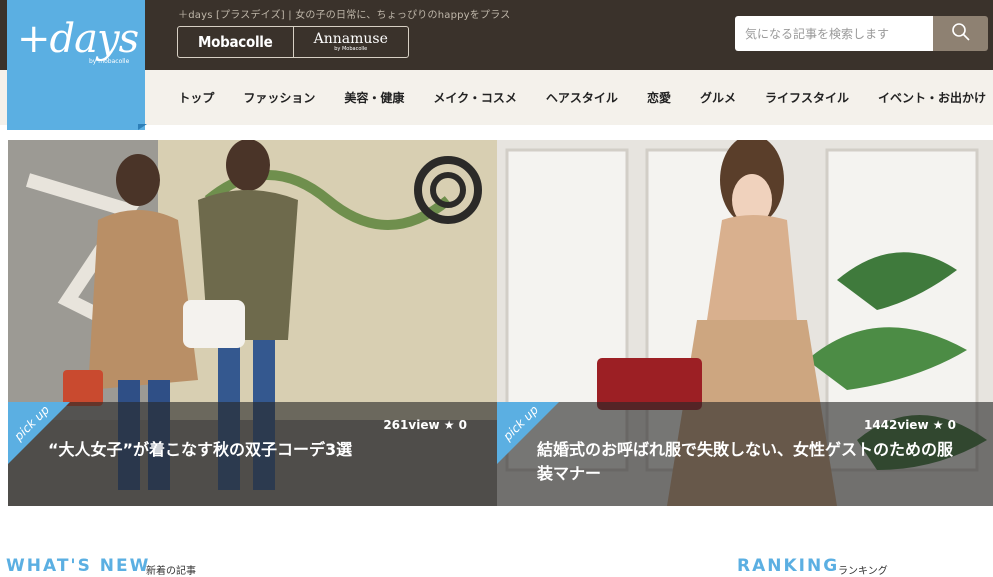  What do you see at coordinates (78, 39) in the screenshot?
I see `logo-text: +days` at bounding box center [78, 39].